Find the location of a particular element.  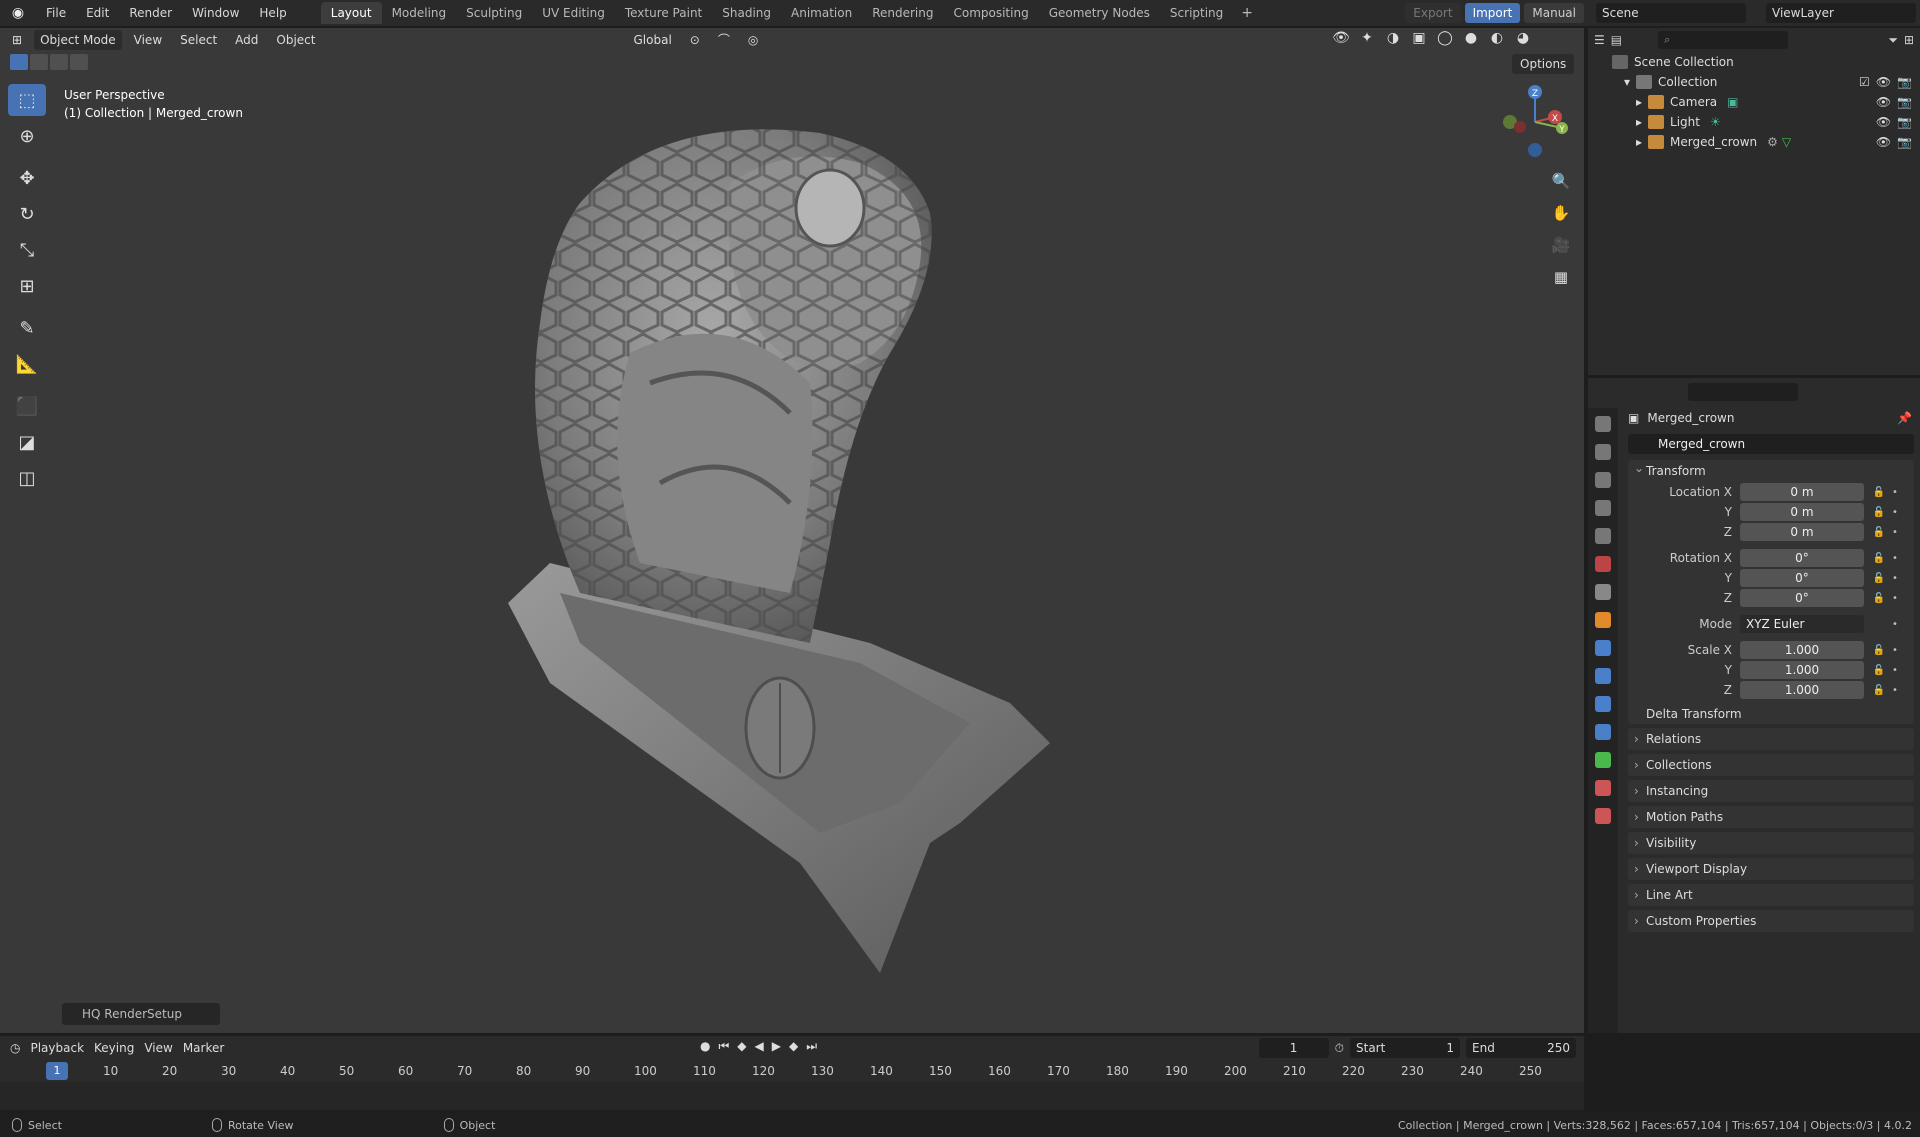

play-icon: ▶ is located at coordinates (776, 1046).